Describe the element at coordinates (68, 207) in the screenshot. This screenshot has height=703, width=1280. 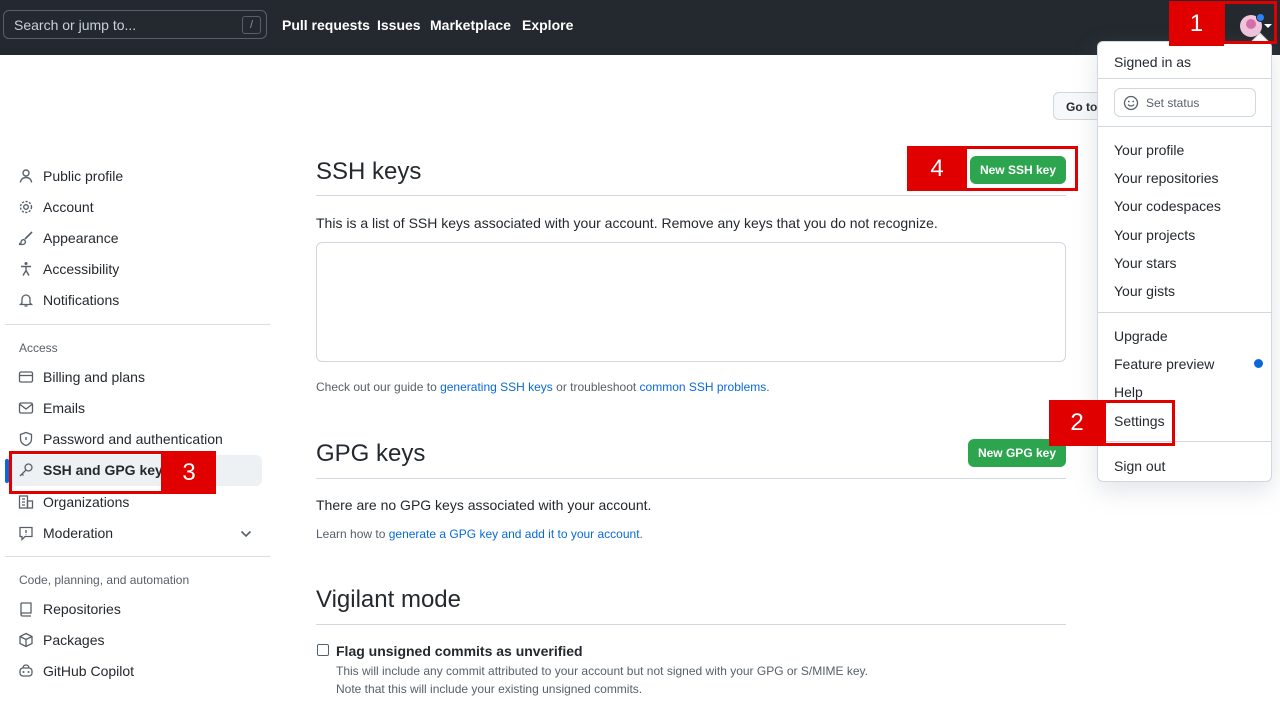
I see `sidebar-item-label: Account` at that location.